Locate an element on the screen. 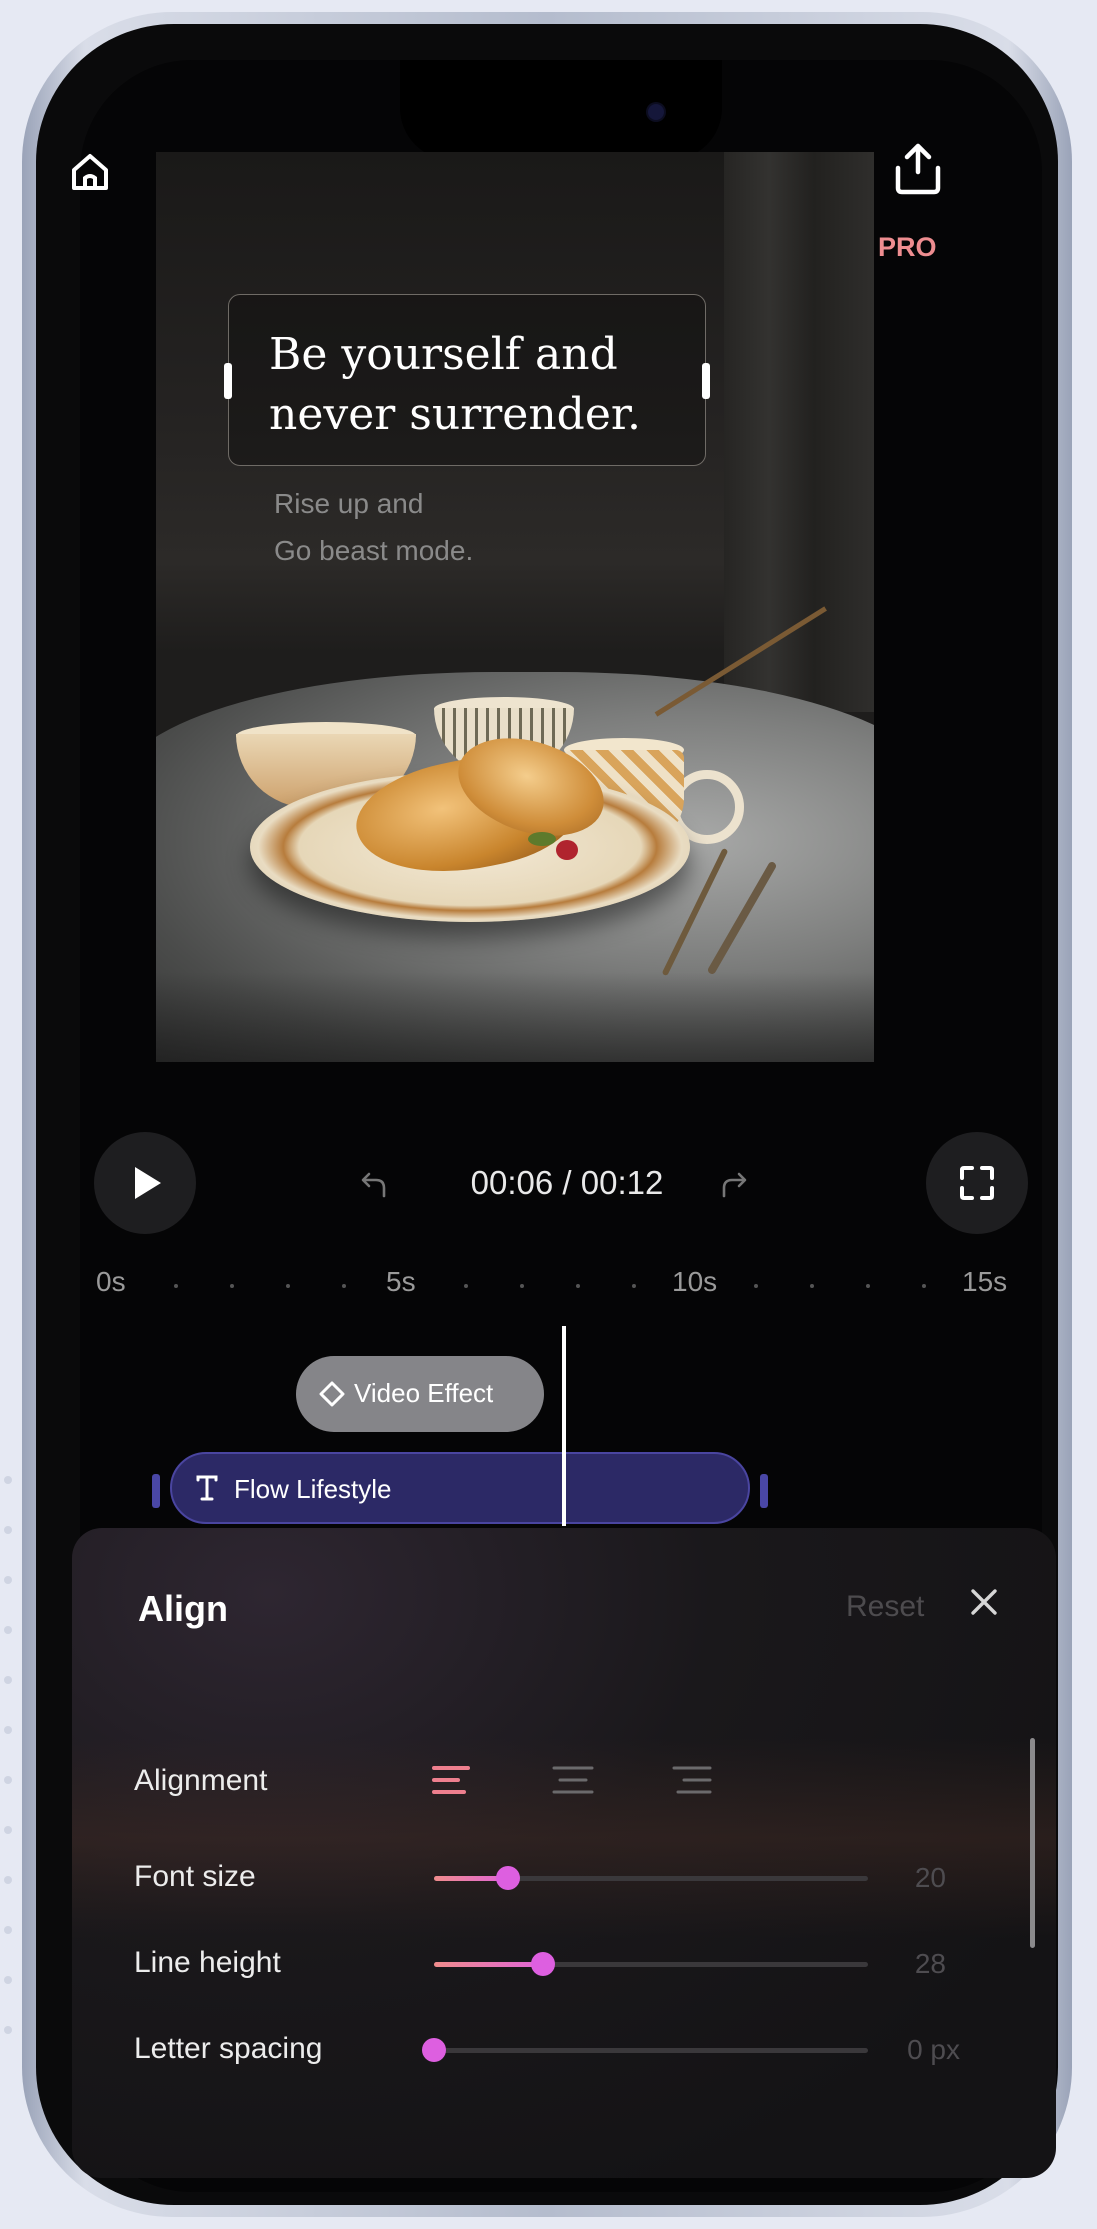 Image resolution: width=1097 pixels, height=2229 pixels. text-icon is located at coordinates (207, 1488).